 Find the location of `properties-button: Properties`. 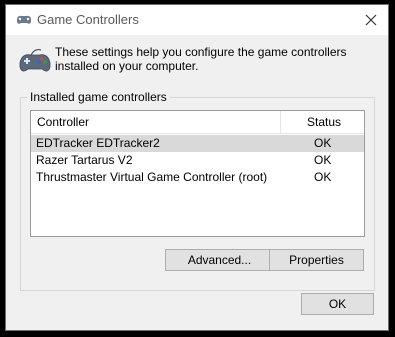

properties-button: Properties is located at coordinates (316, 260).